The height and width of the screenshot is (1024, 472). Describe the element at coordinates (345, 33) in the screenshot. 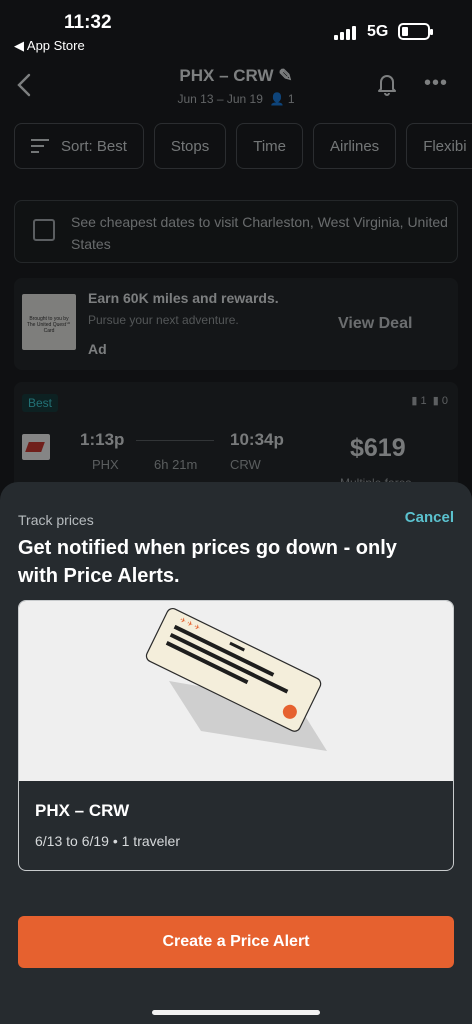

I see `signal-icon` at that location.